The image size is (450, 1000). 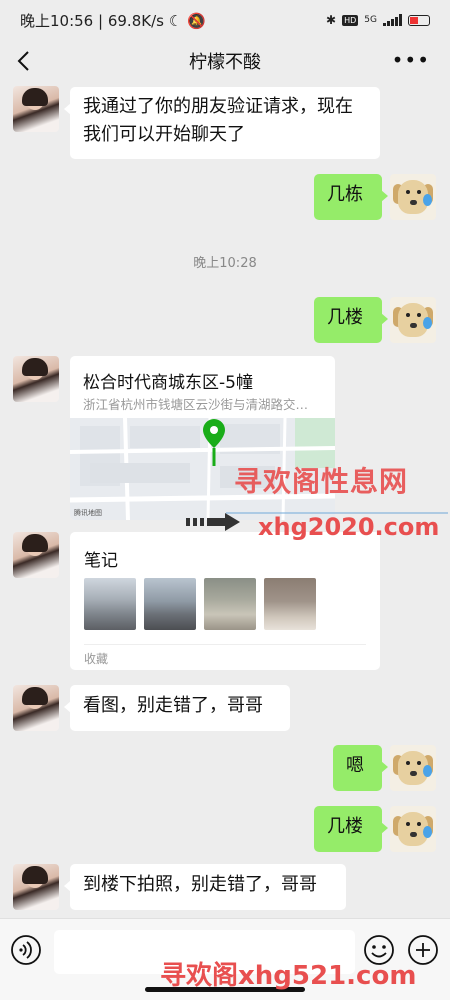 What do you see at coordinates (168, 383) in the screenshot?
I see `location-title: 松合时代商城东区-5幢` at bounding box center [168, 383].